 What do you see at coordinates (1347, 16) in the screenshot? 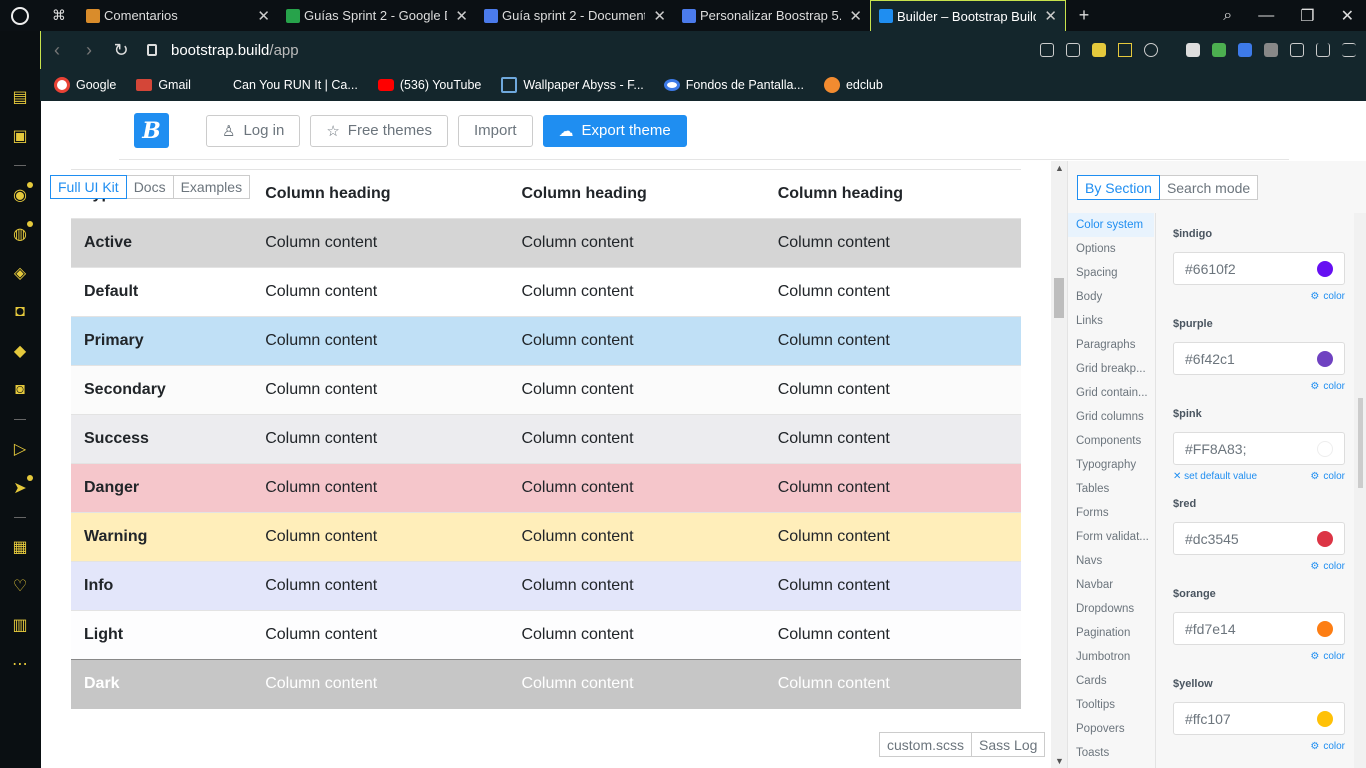
I see `close-window-icon: ✕` at bounding box center [1347, 16].